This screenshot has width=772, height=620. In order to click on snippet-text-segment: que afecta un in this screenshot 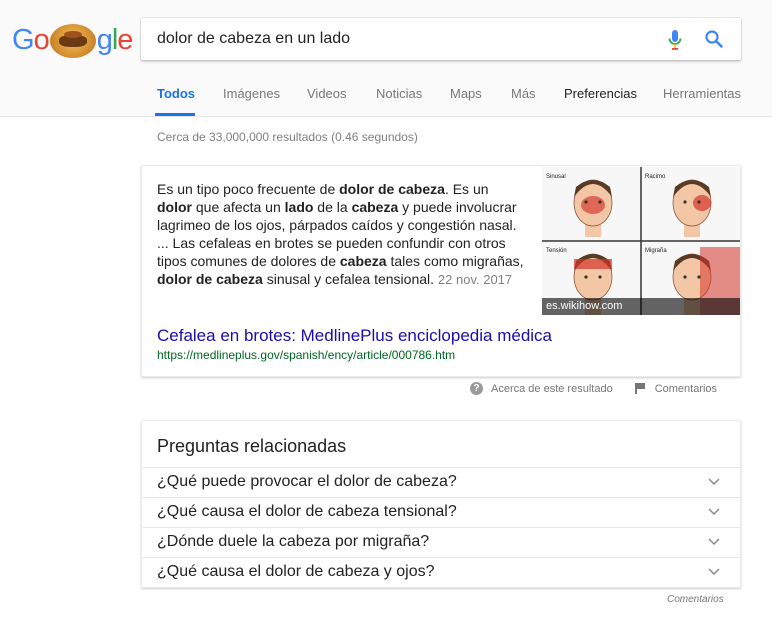, I will do `click(238, 207)`.